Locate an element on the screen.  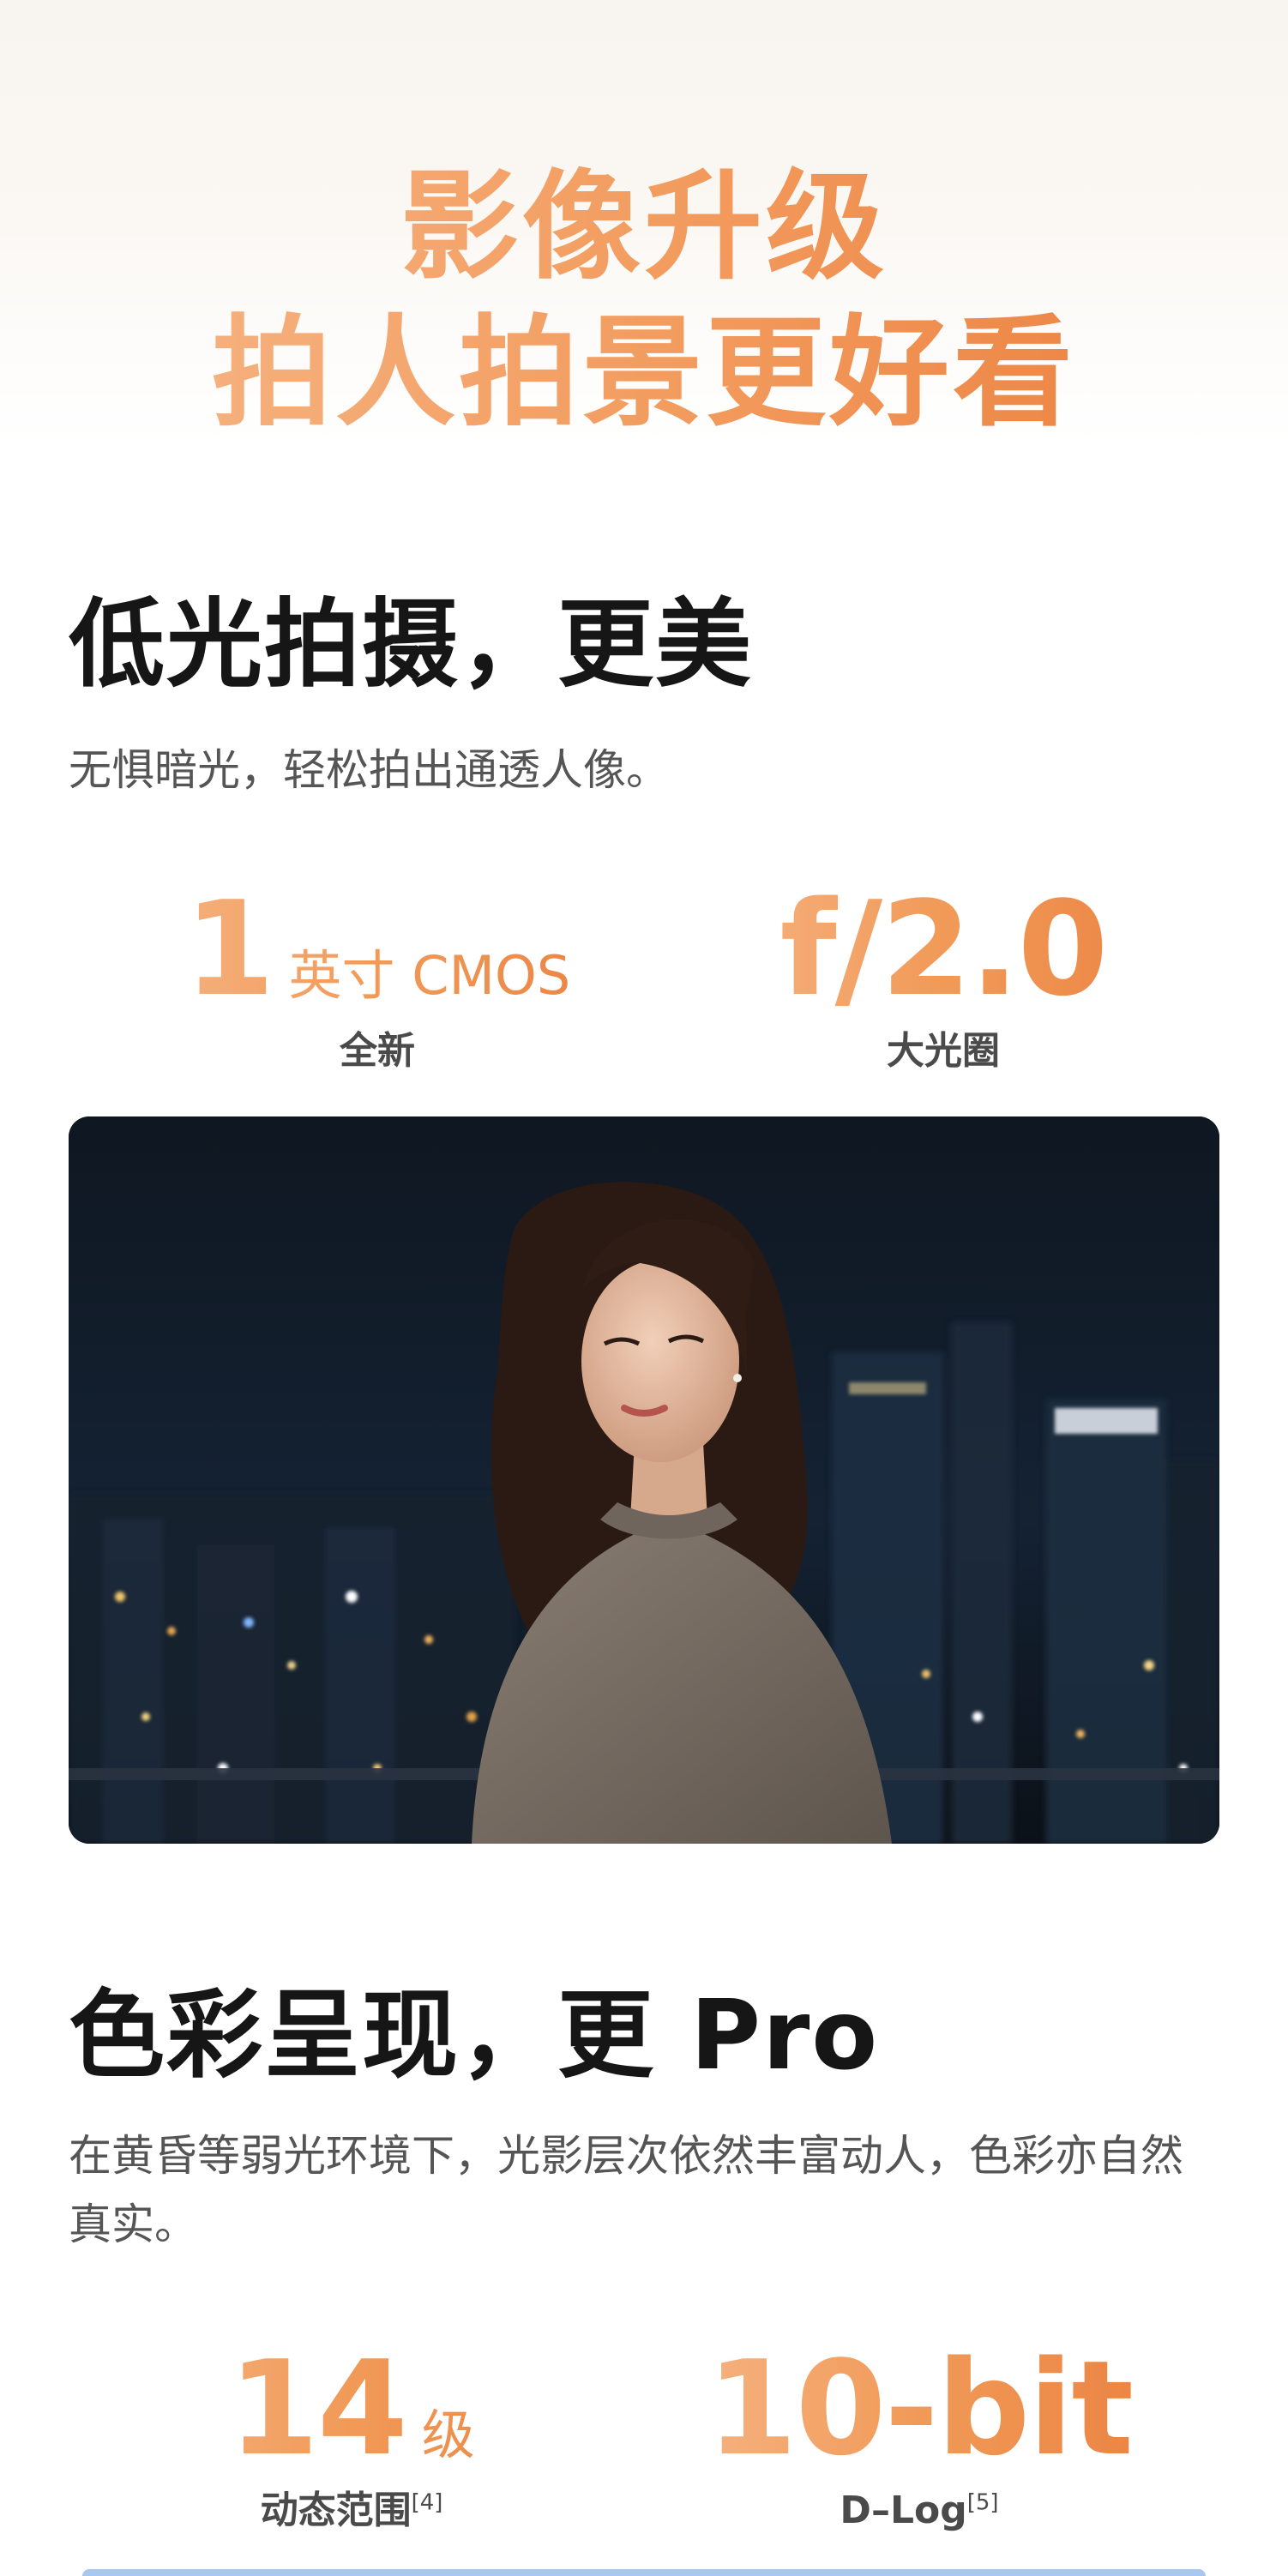
stat-aperture: f/2.0 大光圈 is located at coordinates (943, 976).